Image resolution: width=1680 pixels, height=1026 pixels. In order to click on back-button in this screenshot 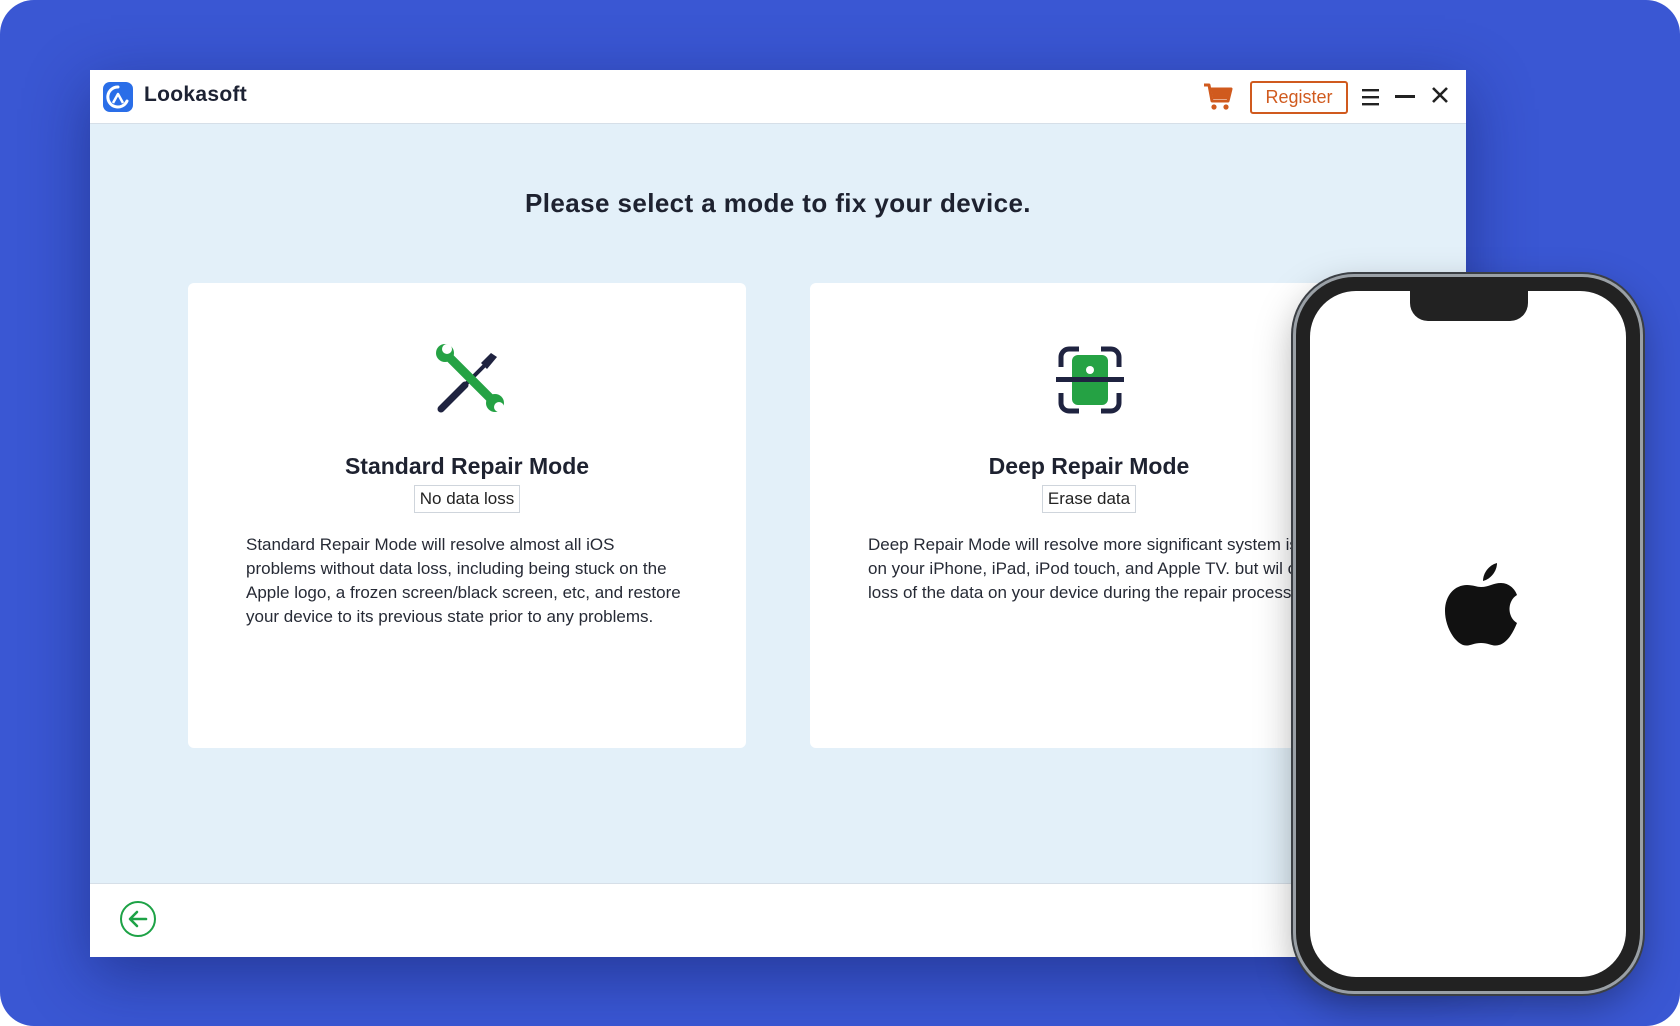, I will do `click(138, 919)`.